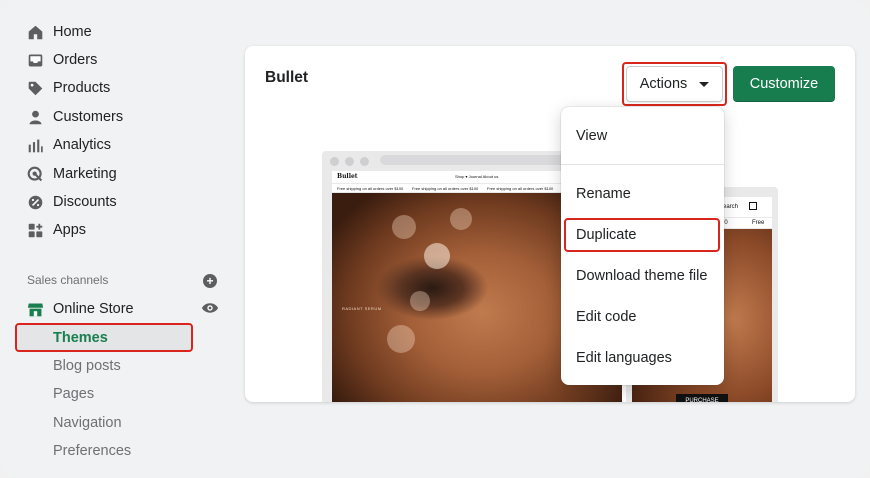 This screenshot has width=870, height=478. Describe the element at coordinates (75, 60) in the screenshot. I see `sidebar-item-label: Orders` at that location.